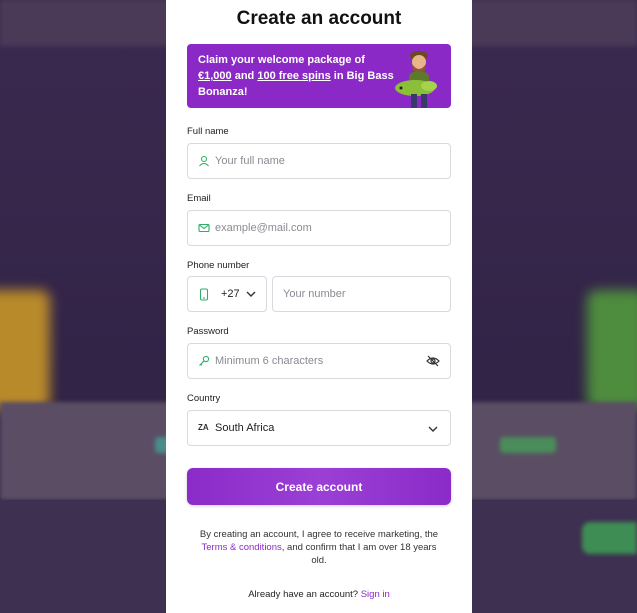  Describe the element at coordinates (281, 60) in the screenshot. I see `promo-line1: Claim your welcome package of` at that location.